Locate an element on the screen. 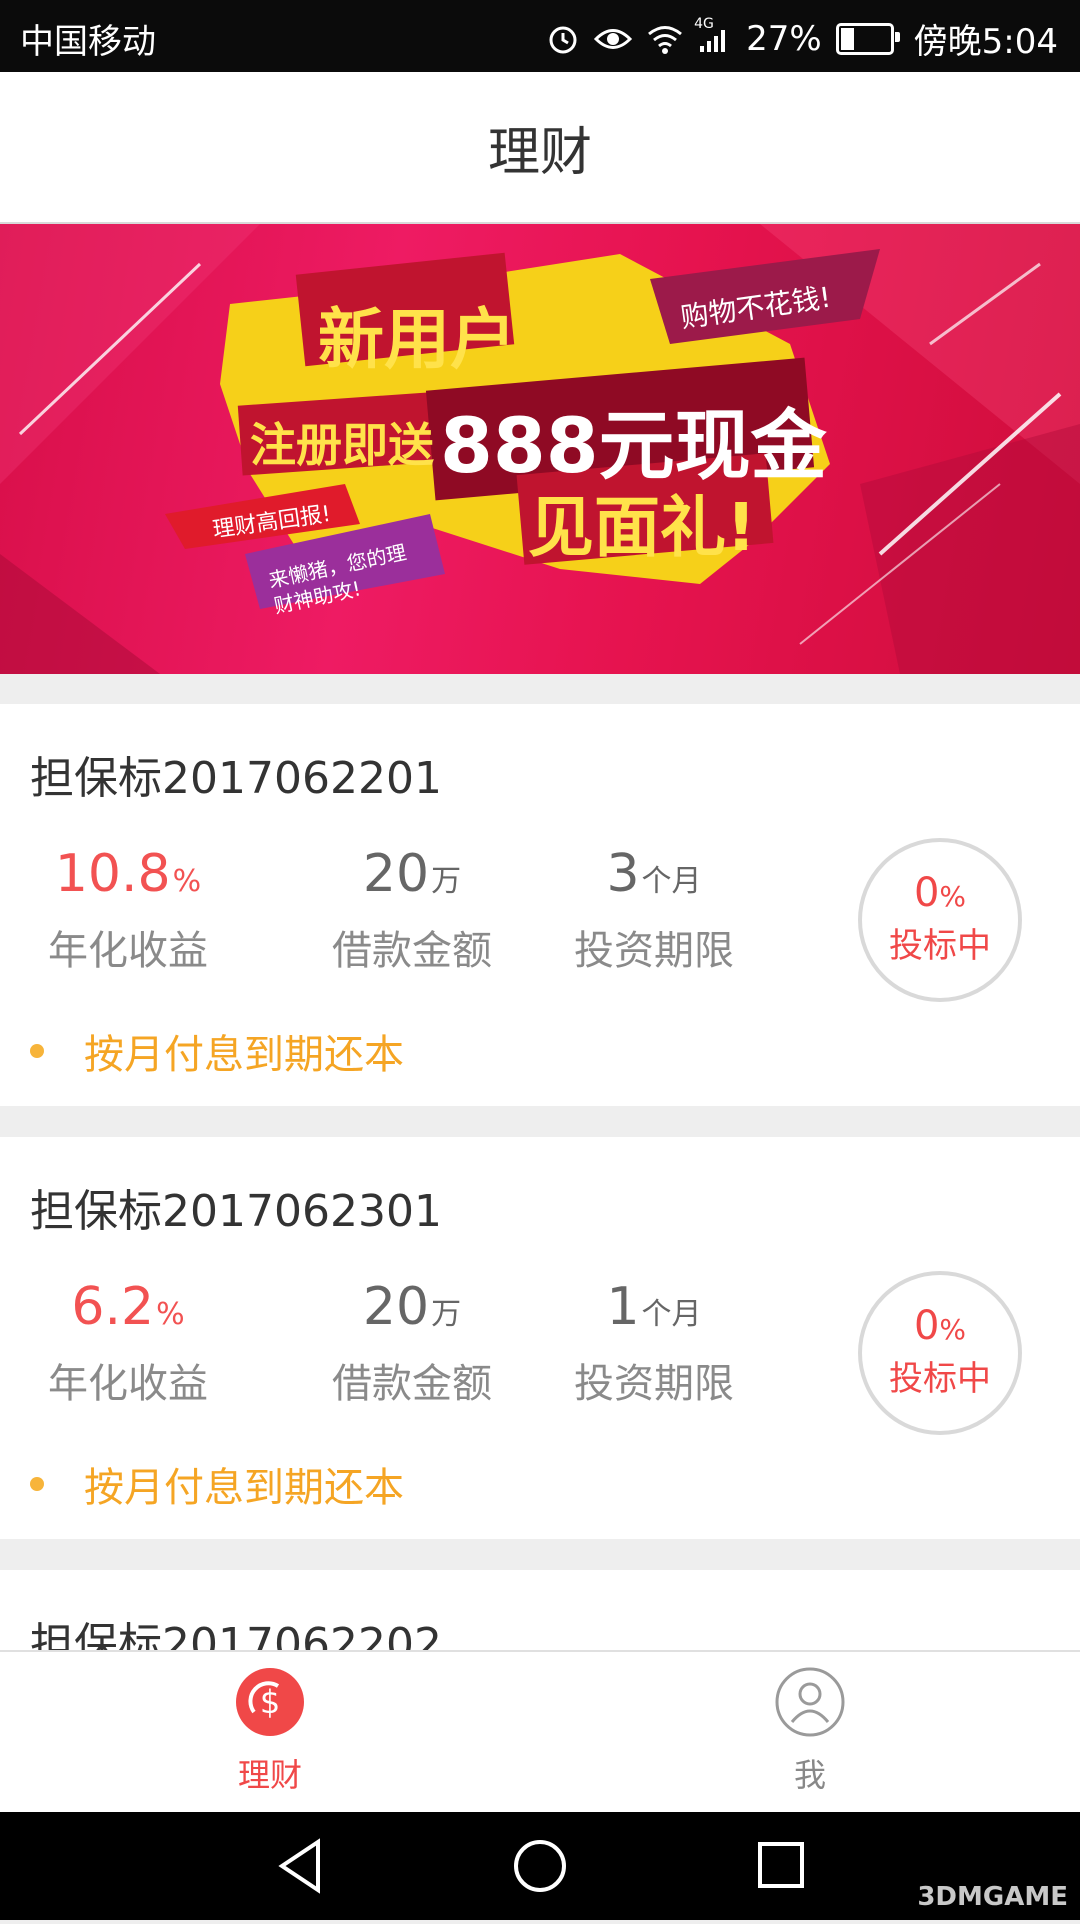 The width and height of the screenshot is (1080, 1924). nav-item-finance: $ 理财 is located at coordinates (270, 1731).